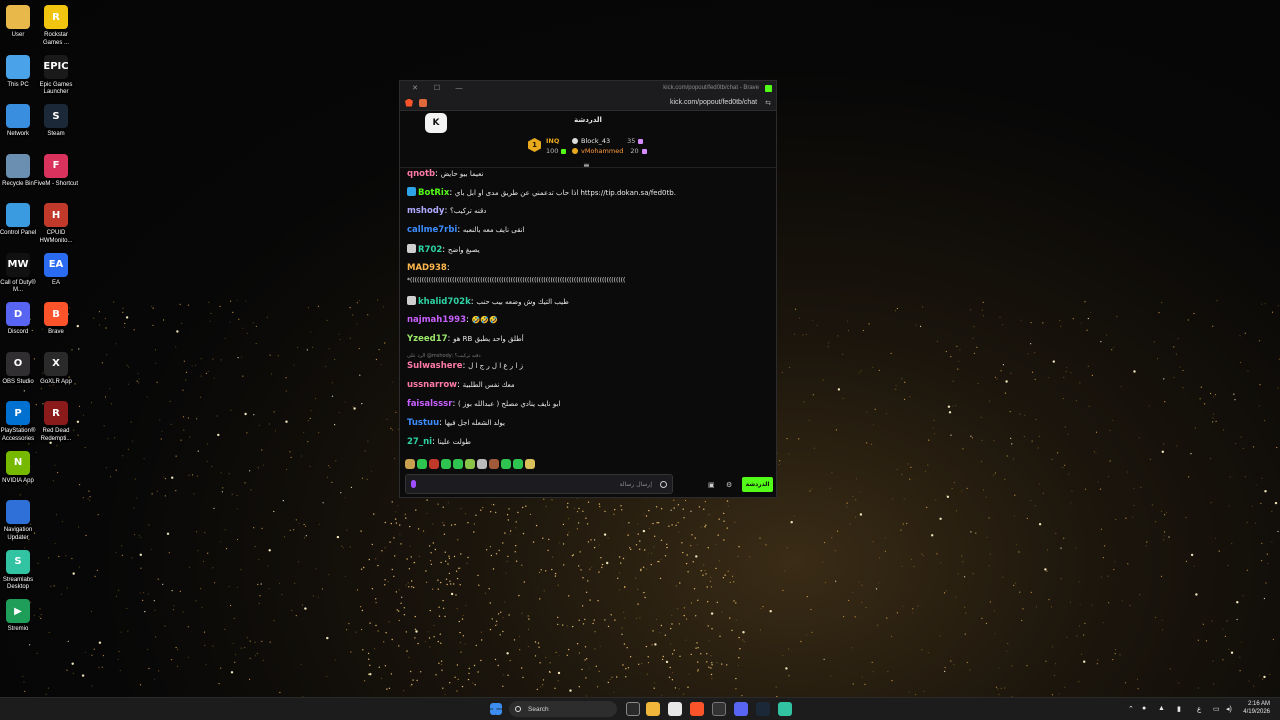 Image resolution: width=1280 pixels, height=720 pixels. Describe the element at coordinates (595, 141) in the screenshot. I see `leader-name: Block_43` at that location.